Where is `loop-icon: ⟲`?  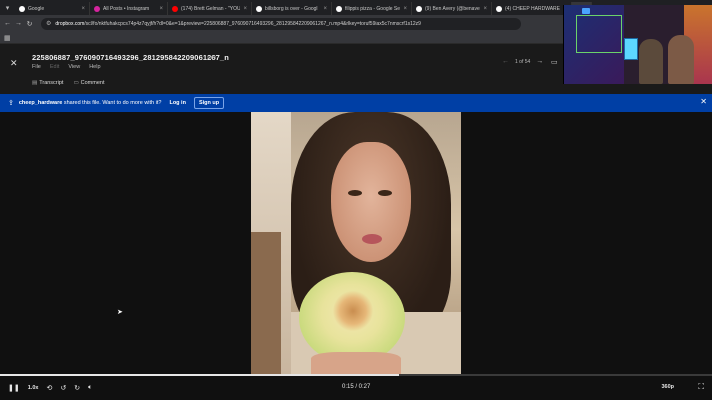
loop-icon: ⟲ is located at coordinates (49, 388).